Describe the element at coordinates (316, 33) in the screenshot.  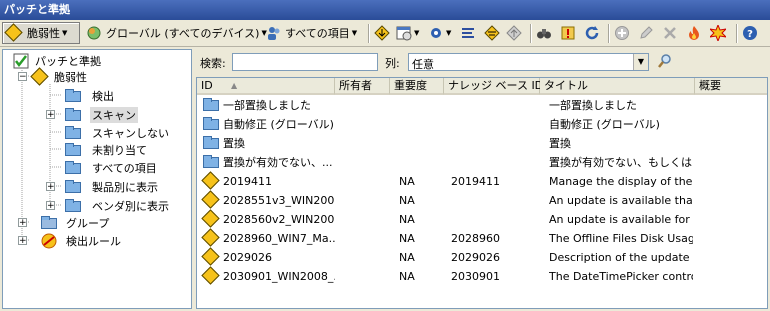
I see `filter-dropdown: すべての項目 ▼` at that location.